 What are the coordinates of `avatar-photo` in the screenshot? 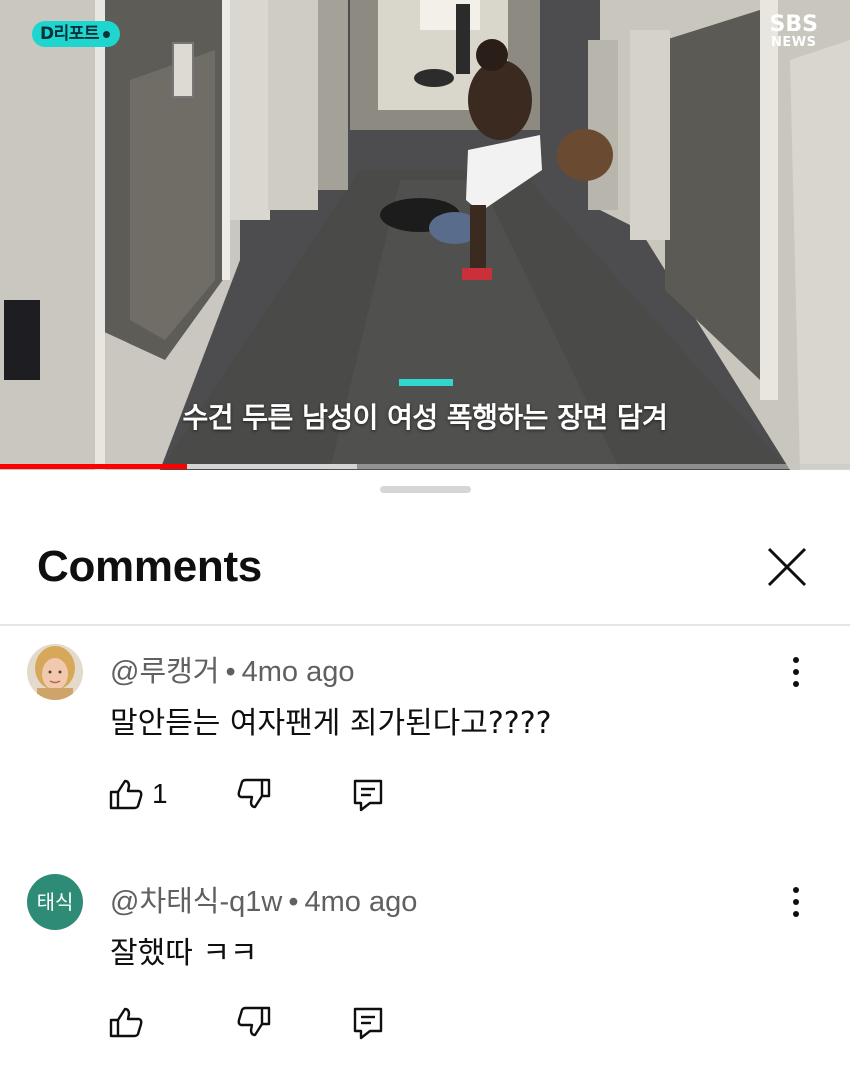 It's located at (55, 672).